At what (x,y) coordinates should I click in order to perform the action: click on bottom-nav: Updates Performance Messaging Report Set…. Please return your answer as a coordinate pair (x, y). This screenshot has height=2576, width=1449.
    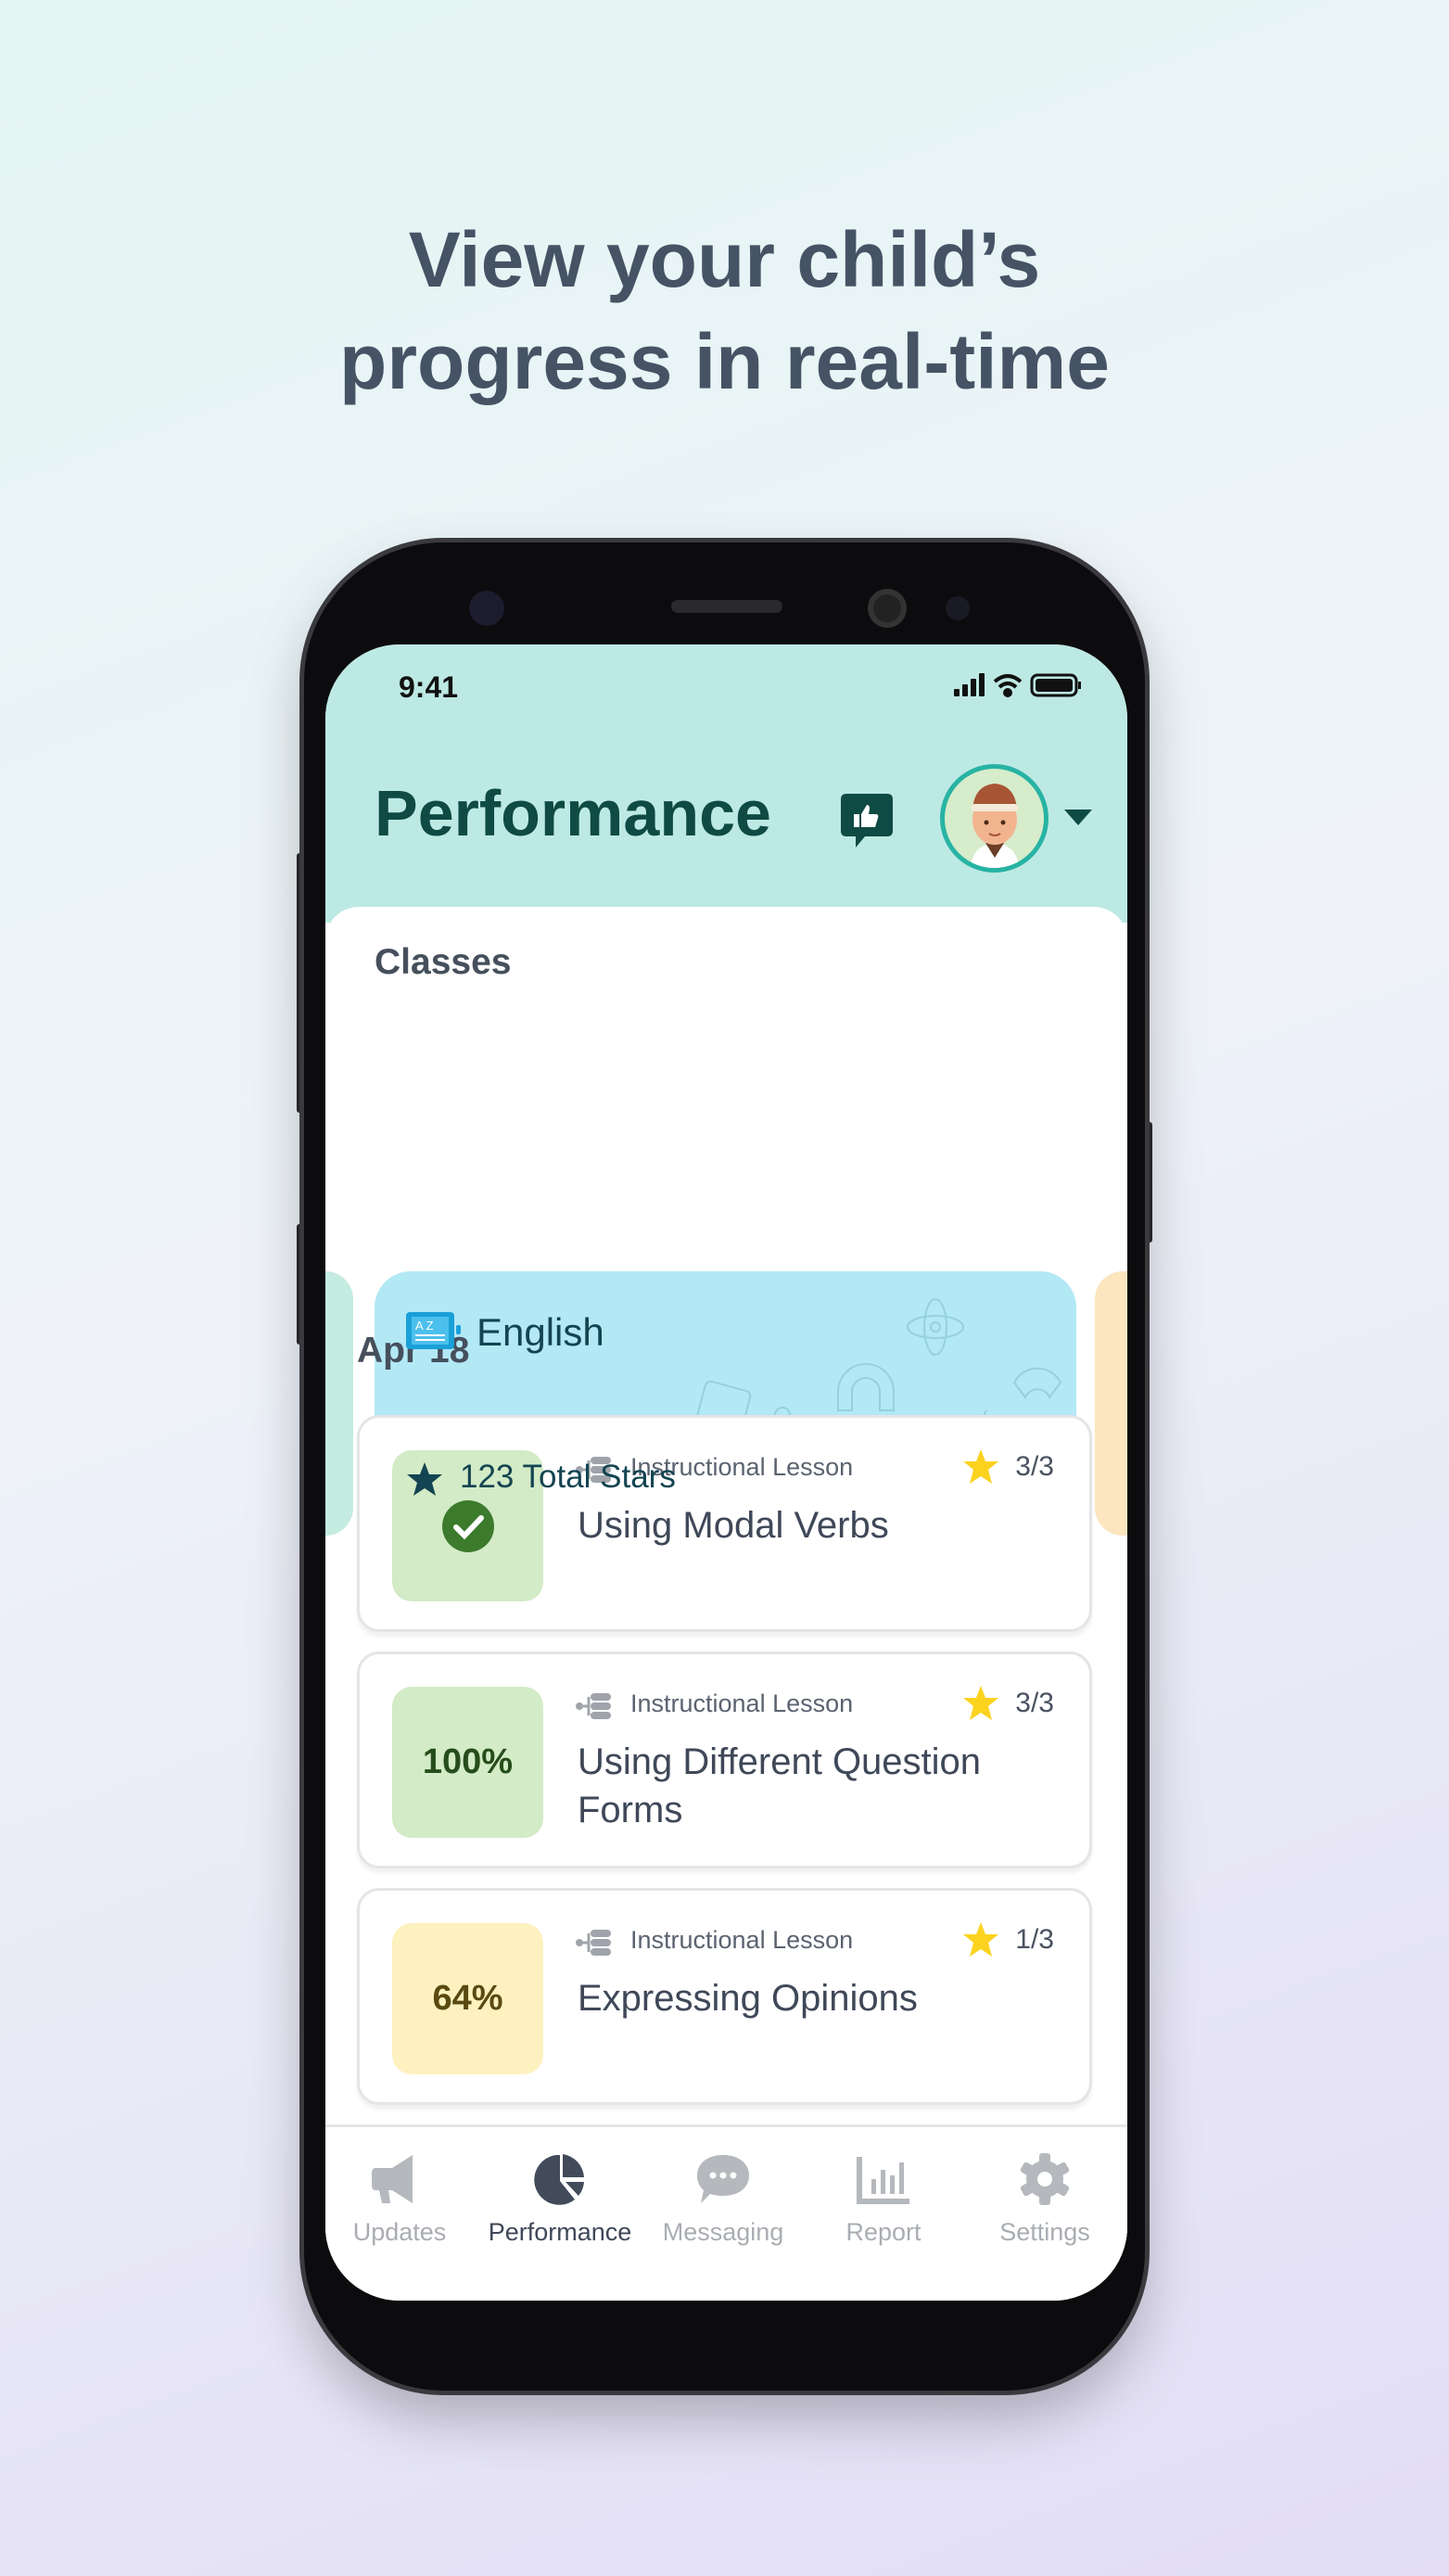
    Looking at the image, I should click on (726, 2212).